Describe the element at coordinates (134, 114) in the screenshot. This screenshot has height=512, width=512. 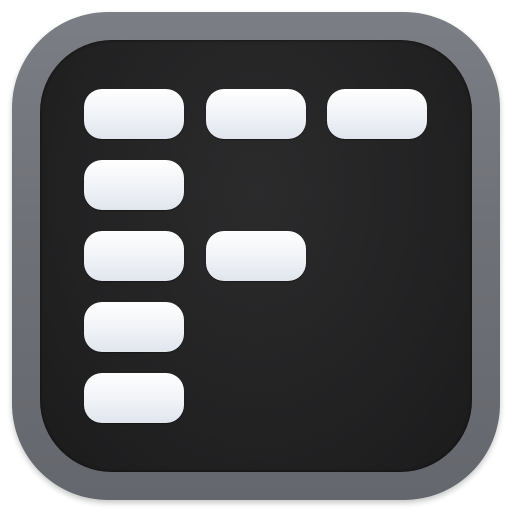
I see `tile-row1-col1` at that location.